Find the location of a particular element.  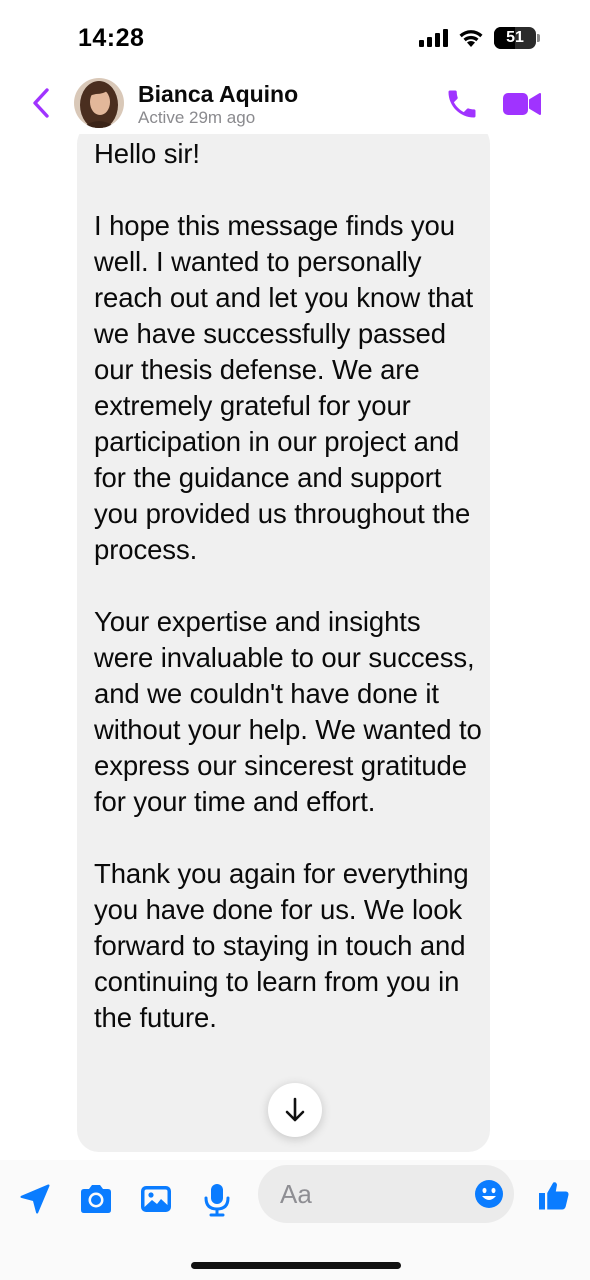

home-indicator is located at coordinates (296, 1265).